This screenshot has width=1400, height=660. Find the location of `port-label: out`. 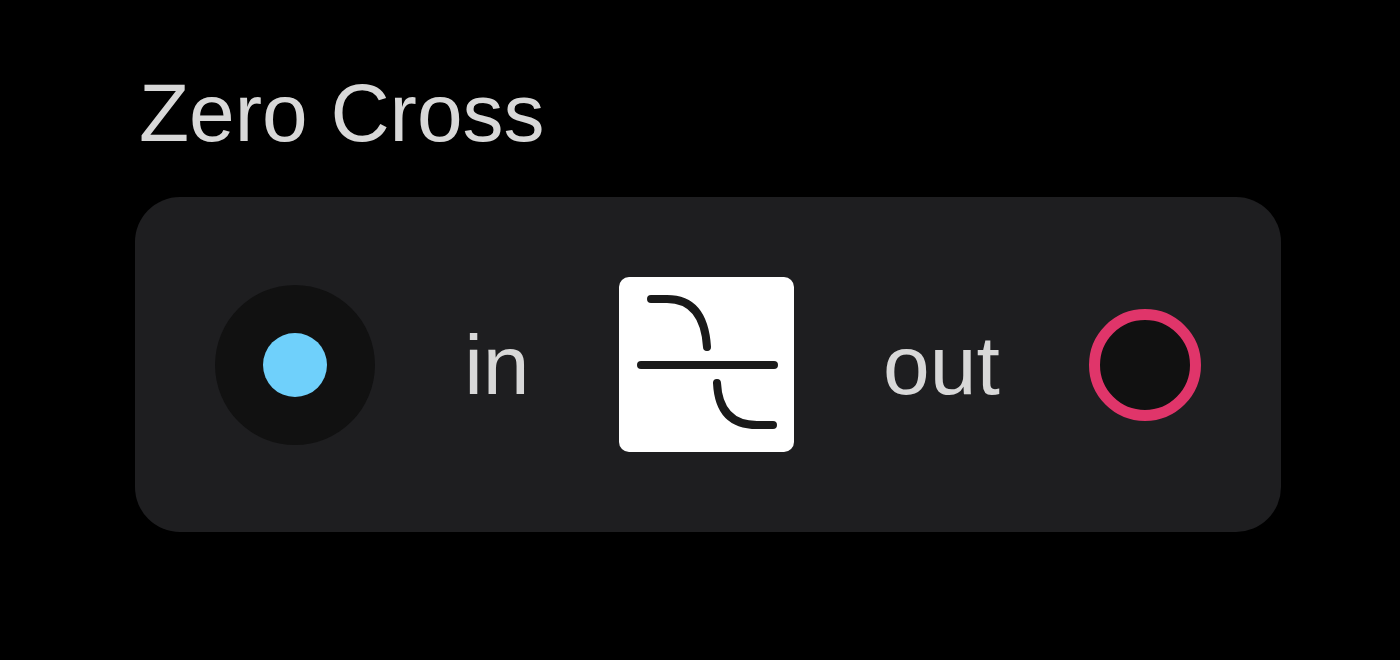

port-label: out is located at coordinates (941, 364).